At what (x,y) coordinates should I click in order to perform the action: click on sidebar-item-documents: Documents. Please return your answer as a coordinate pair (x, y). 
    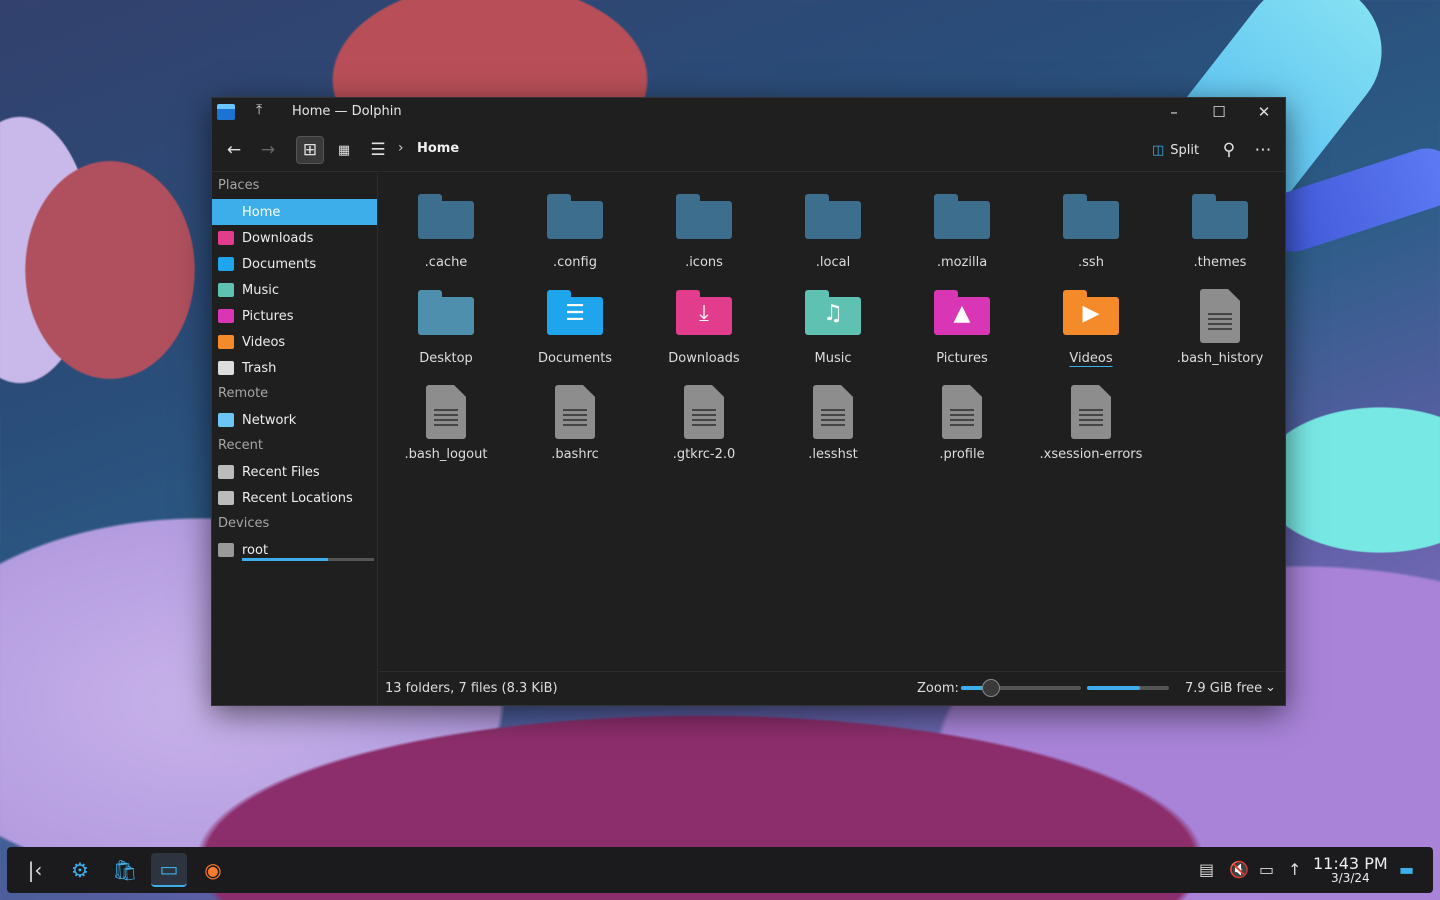
    Looking at the image, I should click on (294, 264).